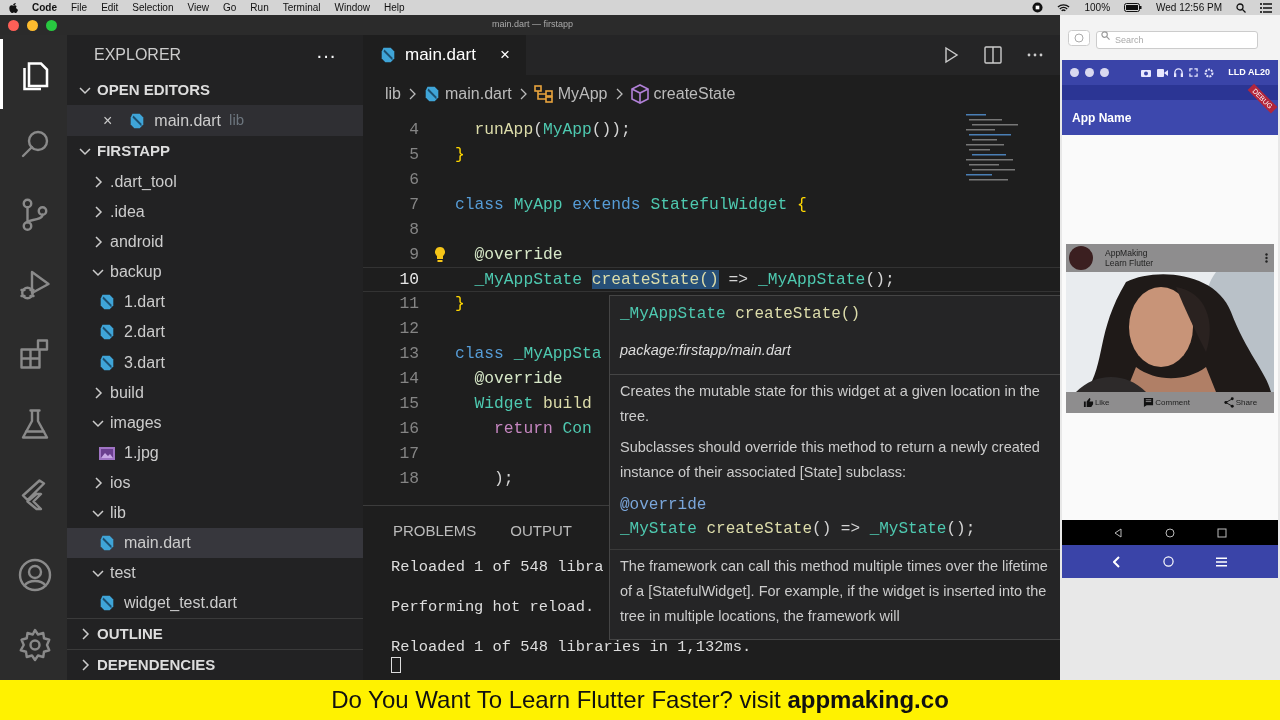 This screenshot has width=1280, height=720. Describe the element at coordinates (1189, 7) in the screenshot. I see `menu-clock: Wed 12:56 PM` at that location.